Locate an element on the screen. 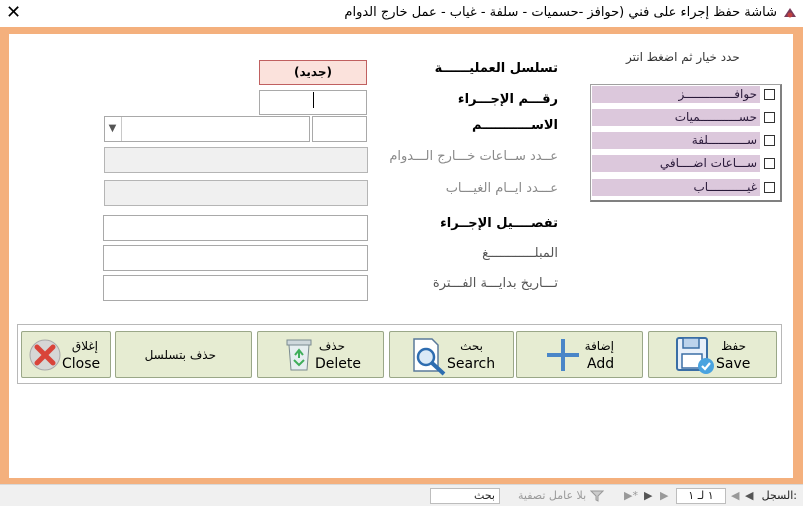 This screenshot has height=506, width=803. text-caret is located at coordinates (313, 100).